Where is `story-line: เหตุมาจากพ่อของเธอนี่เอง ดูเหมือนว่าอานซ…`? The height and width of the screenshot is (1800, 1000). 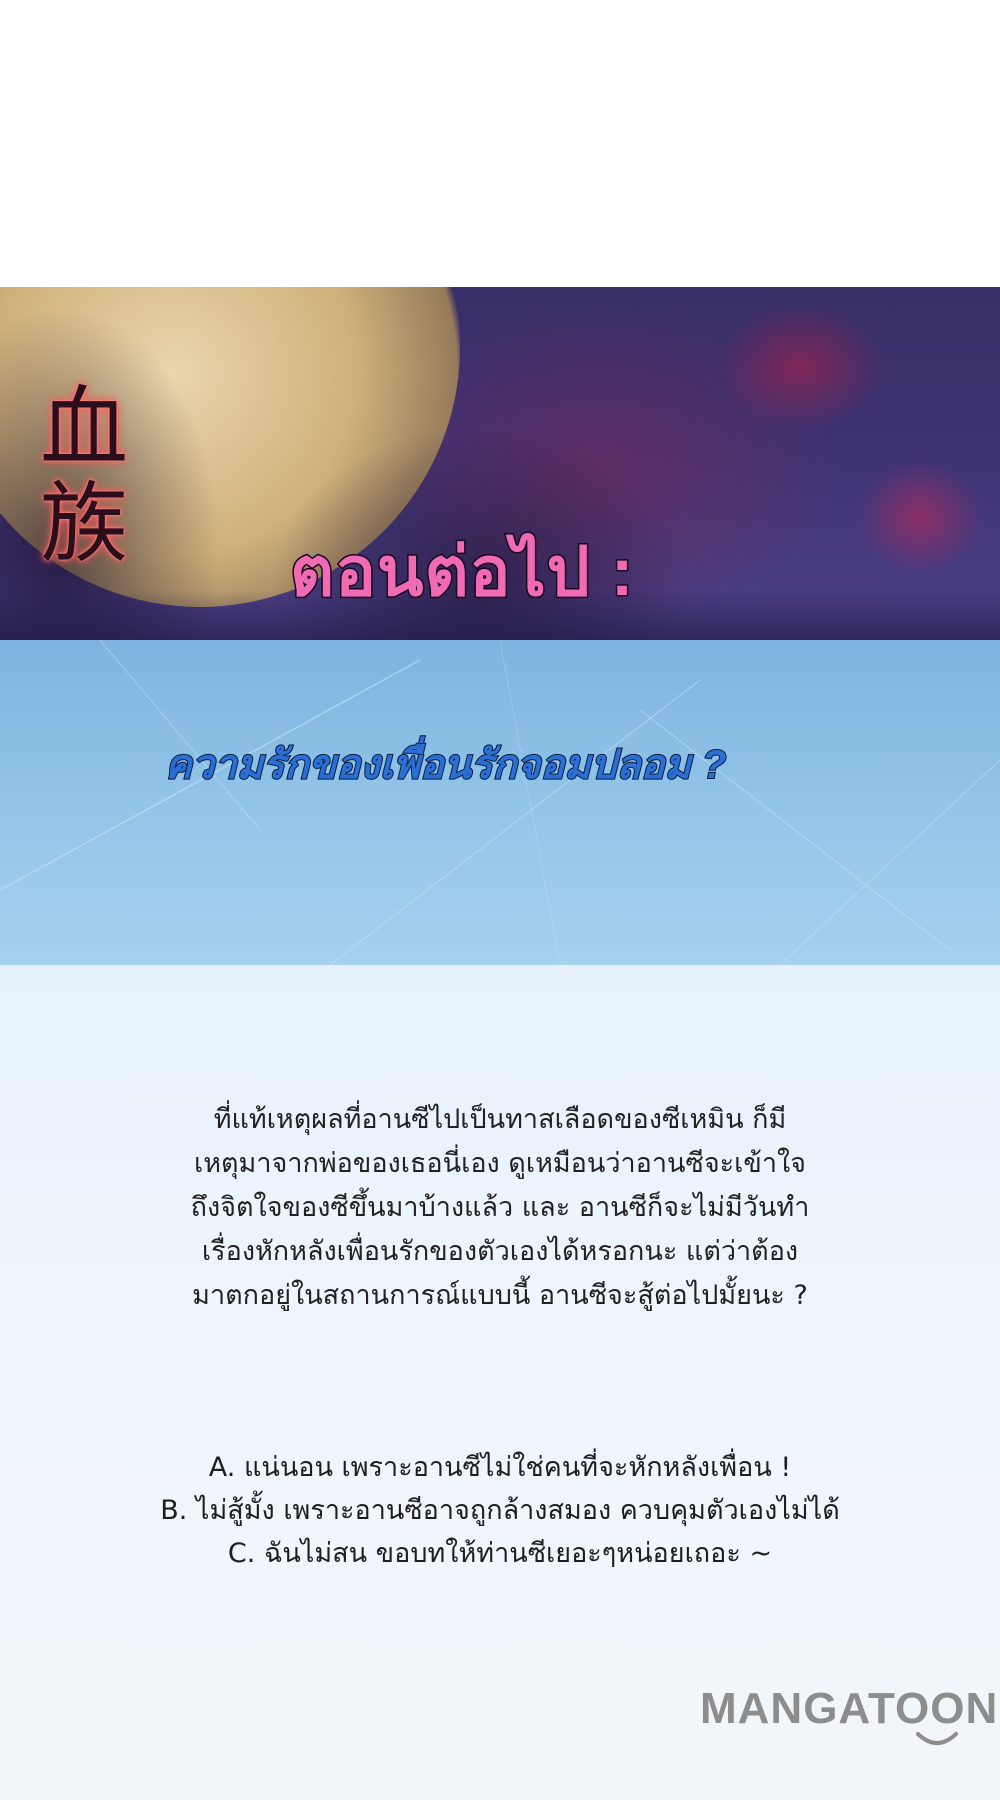
story-line: เหตุมาจากพ่อของเธอนี่เอง ดูเหมือนว่าอานซ… is located at coordinates (500, 1163).